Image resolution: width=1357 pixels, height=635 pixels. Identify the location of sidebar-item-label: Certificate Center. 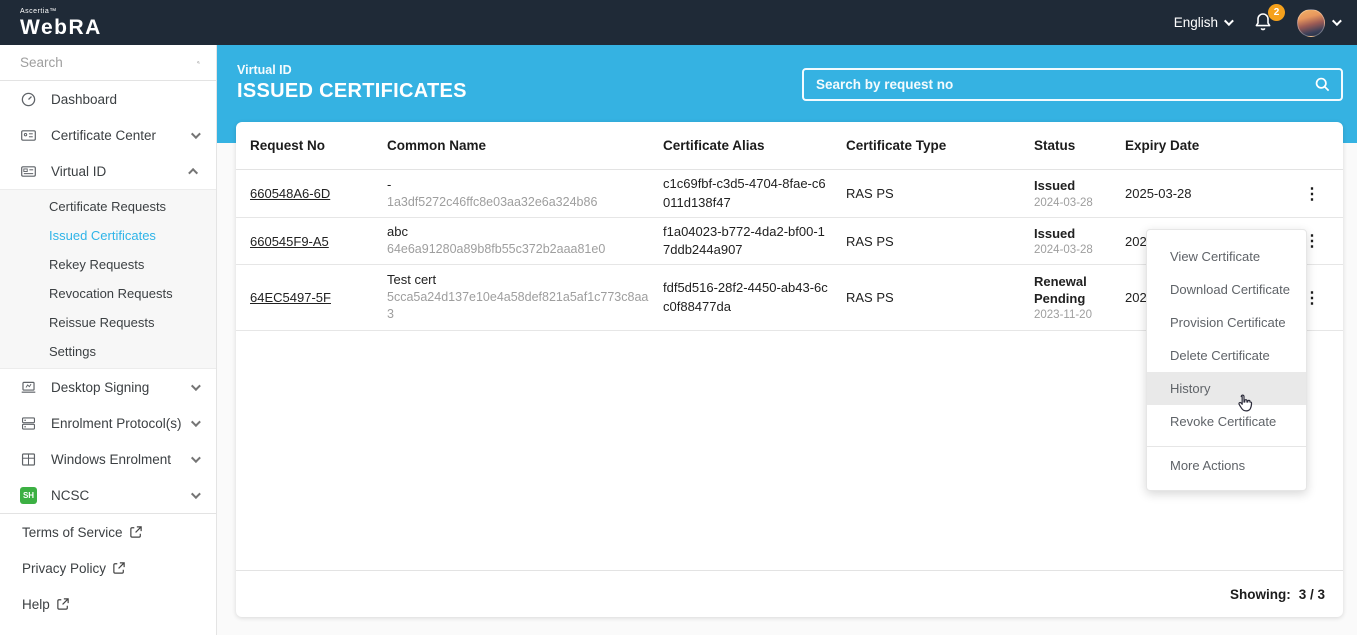
(104, 135).